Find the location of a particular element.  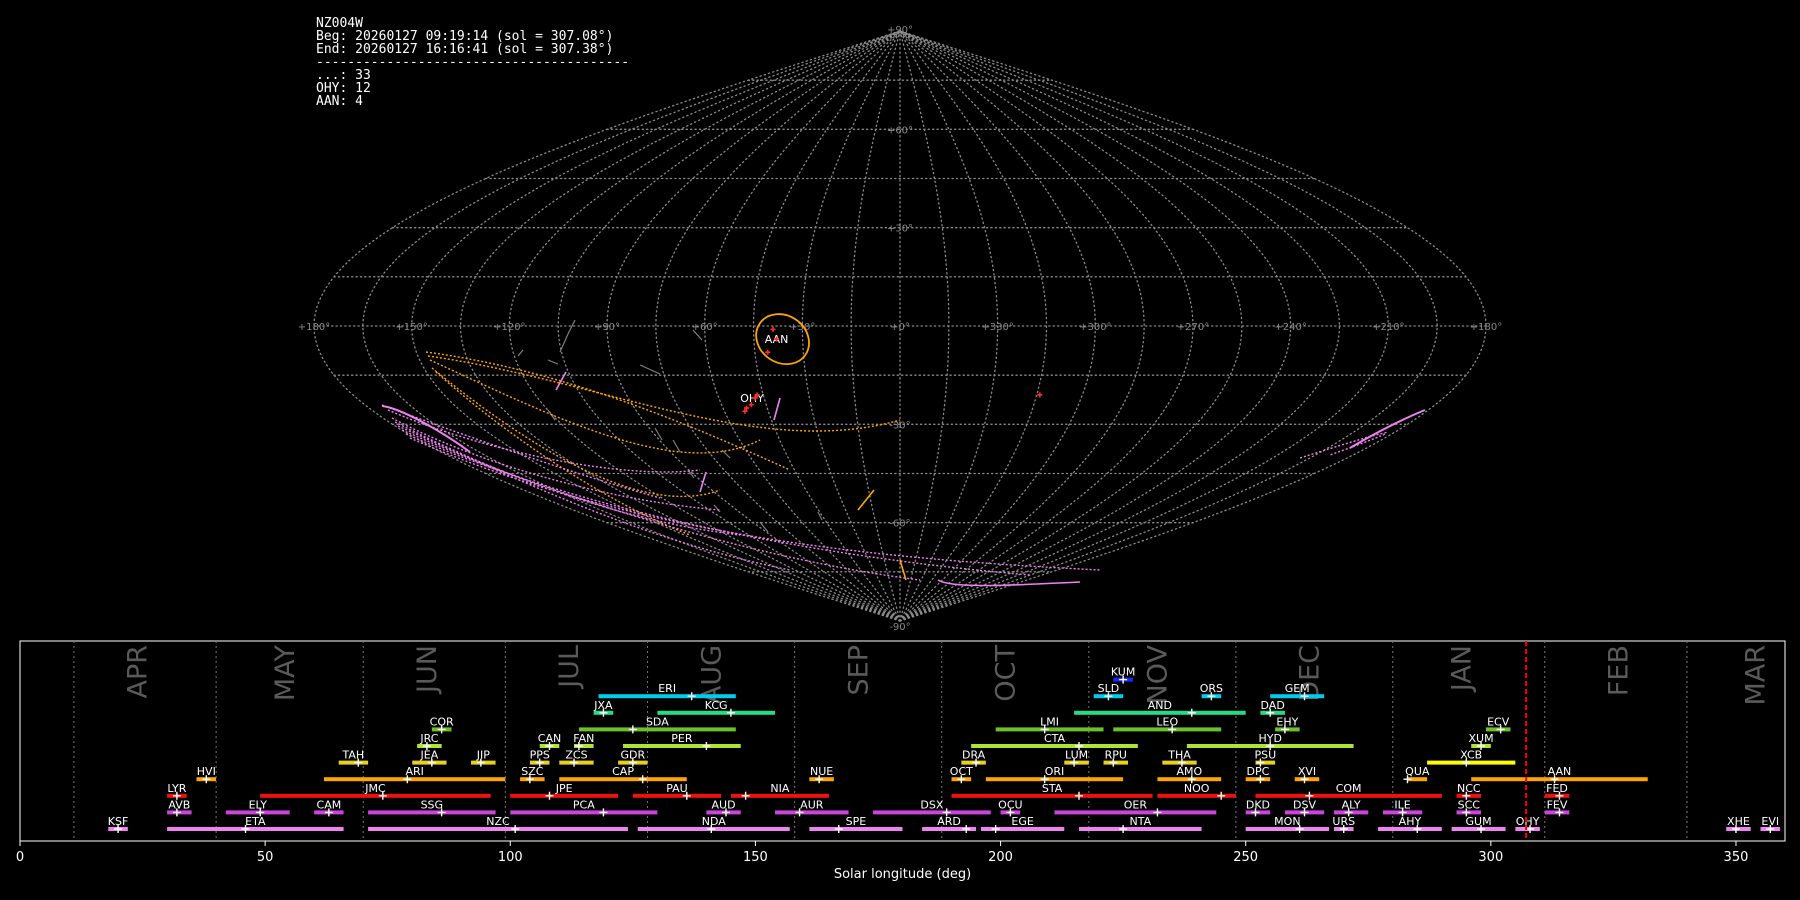

shower-eta: ETA is located at coordinates (255, 824).